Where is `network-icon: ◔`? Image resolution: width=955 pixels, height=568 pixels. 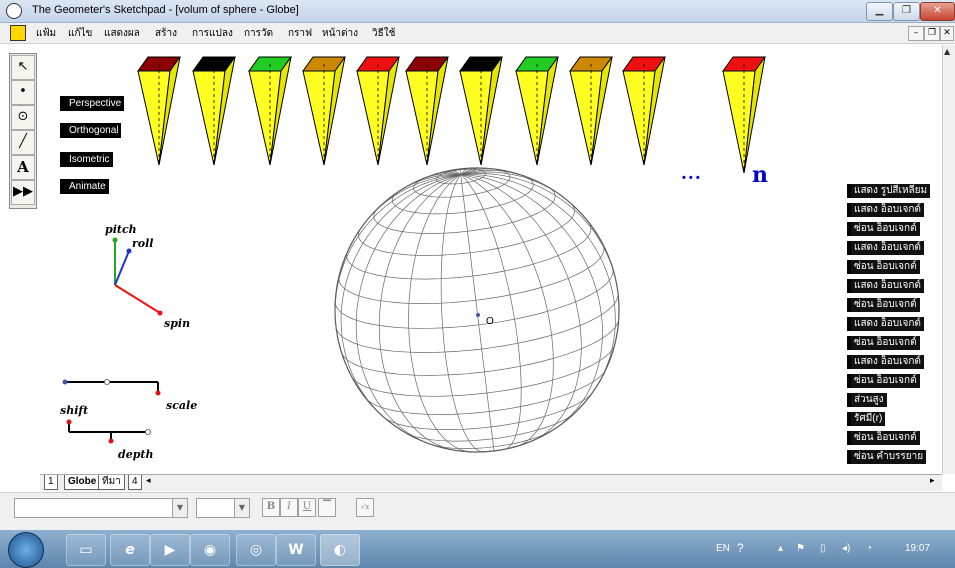
network-icon: ◔ is located at coordinates (869, 548).